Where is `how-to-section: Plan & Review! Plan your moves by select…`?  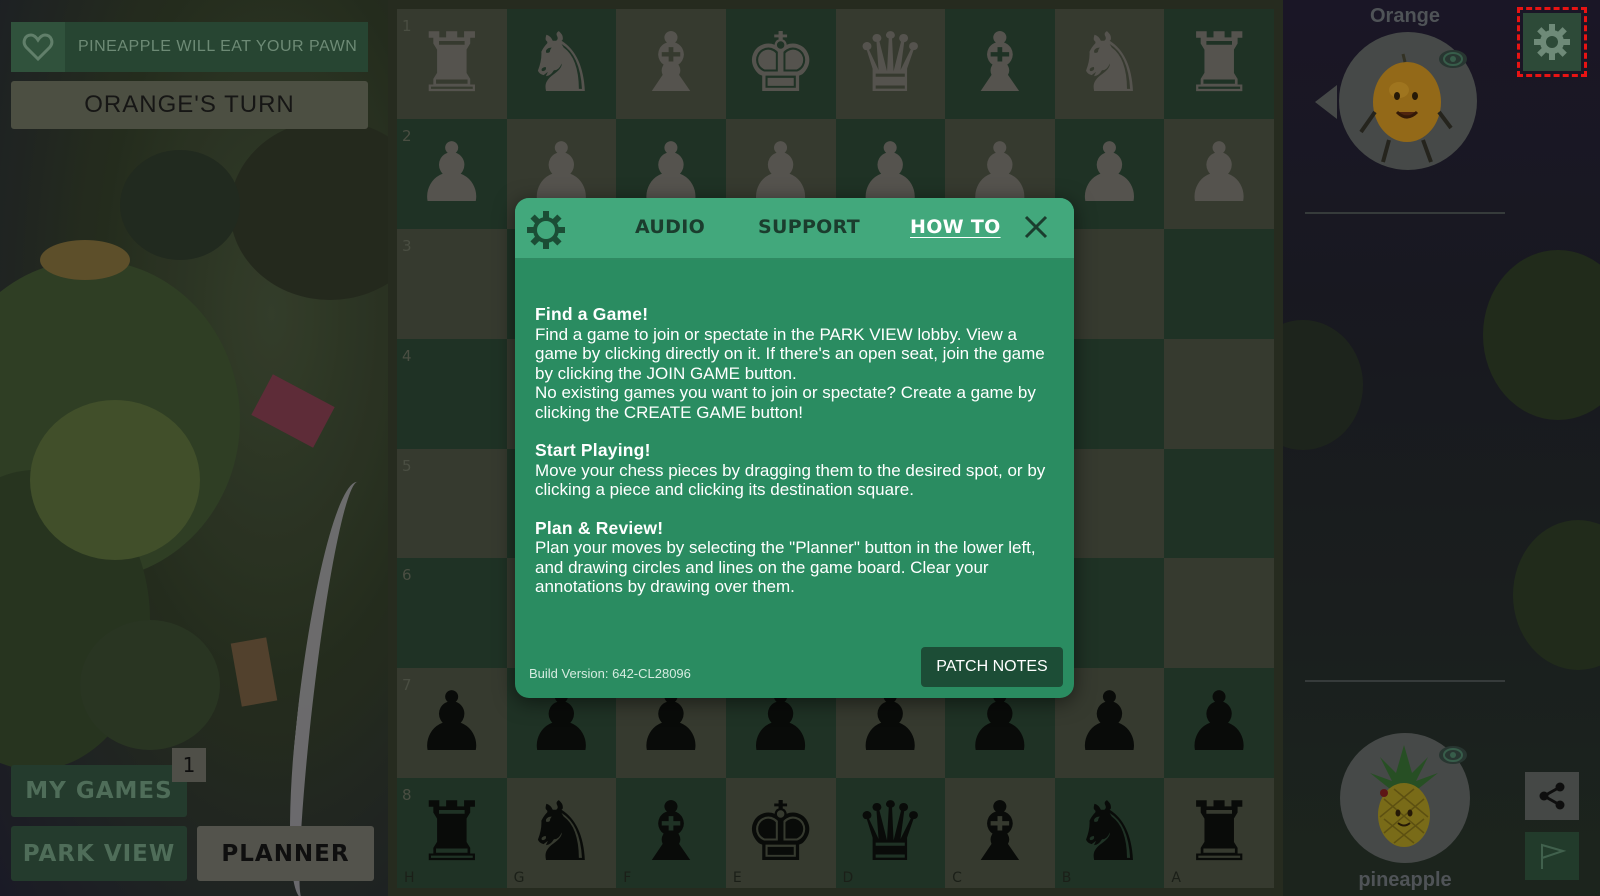
how-to-section: Plan & Review! Plan your moves by select… is located at coordinates (795, 557).